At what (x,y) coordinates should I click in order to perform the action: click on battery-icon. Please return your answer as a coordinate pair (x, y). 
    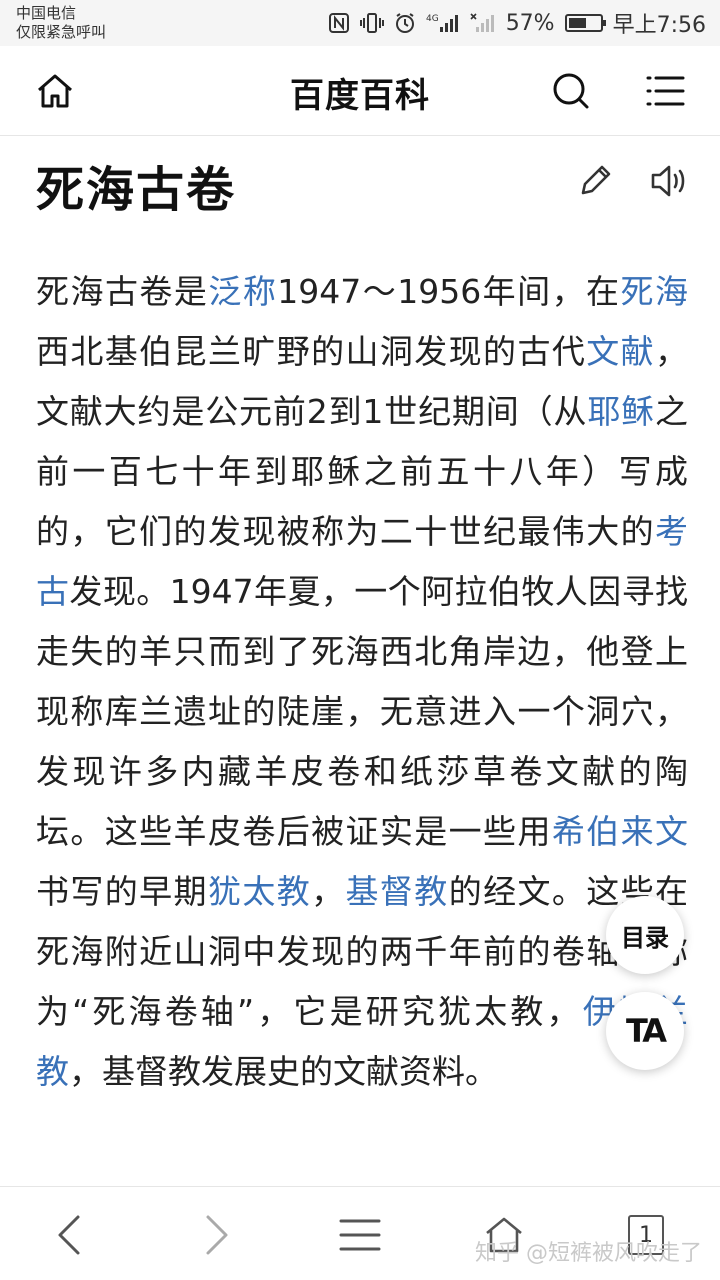
    Looking at the image, I should click on (585, 23).